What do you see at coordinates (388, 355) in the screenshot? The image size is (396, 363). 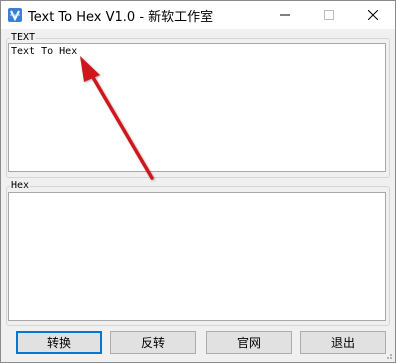 I see `size-grip-icon` at bounding box center [388, 355].